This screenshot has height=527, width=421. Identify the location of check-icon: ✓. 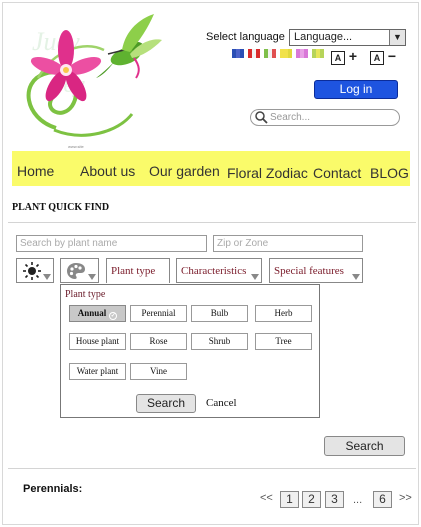
(113, 316).